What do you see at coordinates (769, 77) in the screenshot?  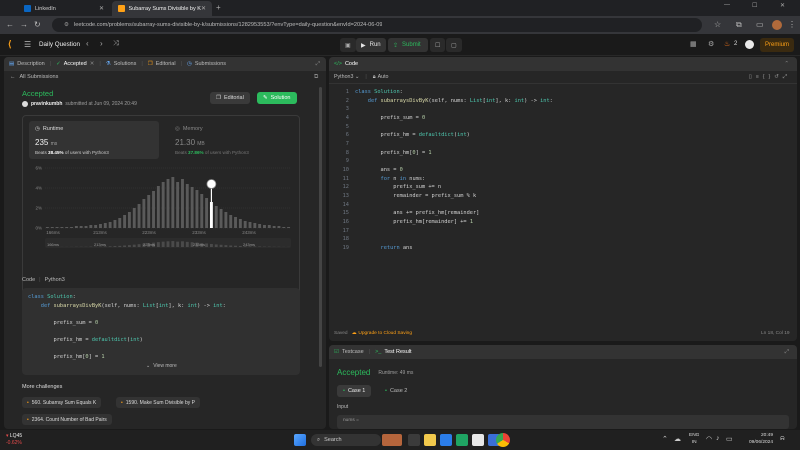 I see `braces-icon: {}` at bounding box center [769, 77].